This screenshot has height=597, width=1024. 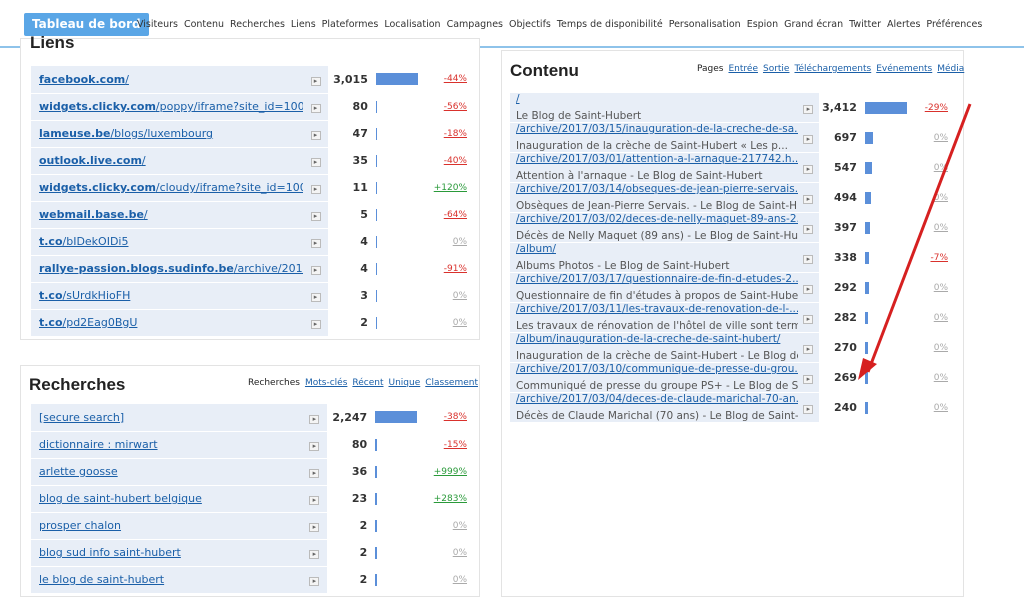 I want to click on referrer-link: t.co/pd2Eag0BgU, so click(x=88, y=322).